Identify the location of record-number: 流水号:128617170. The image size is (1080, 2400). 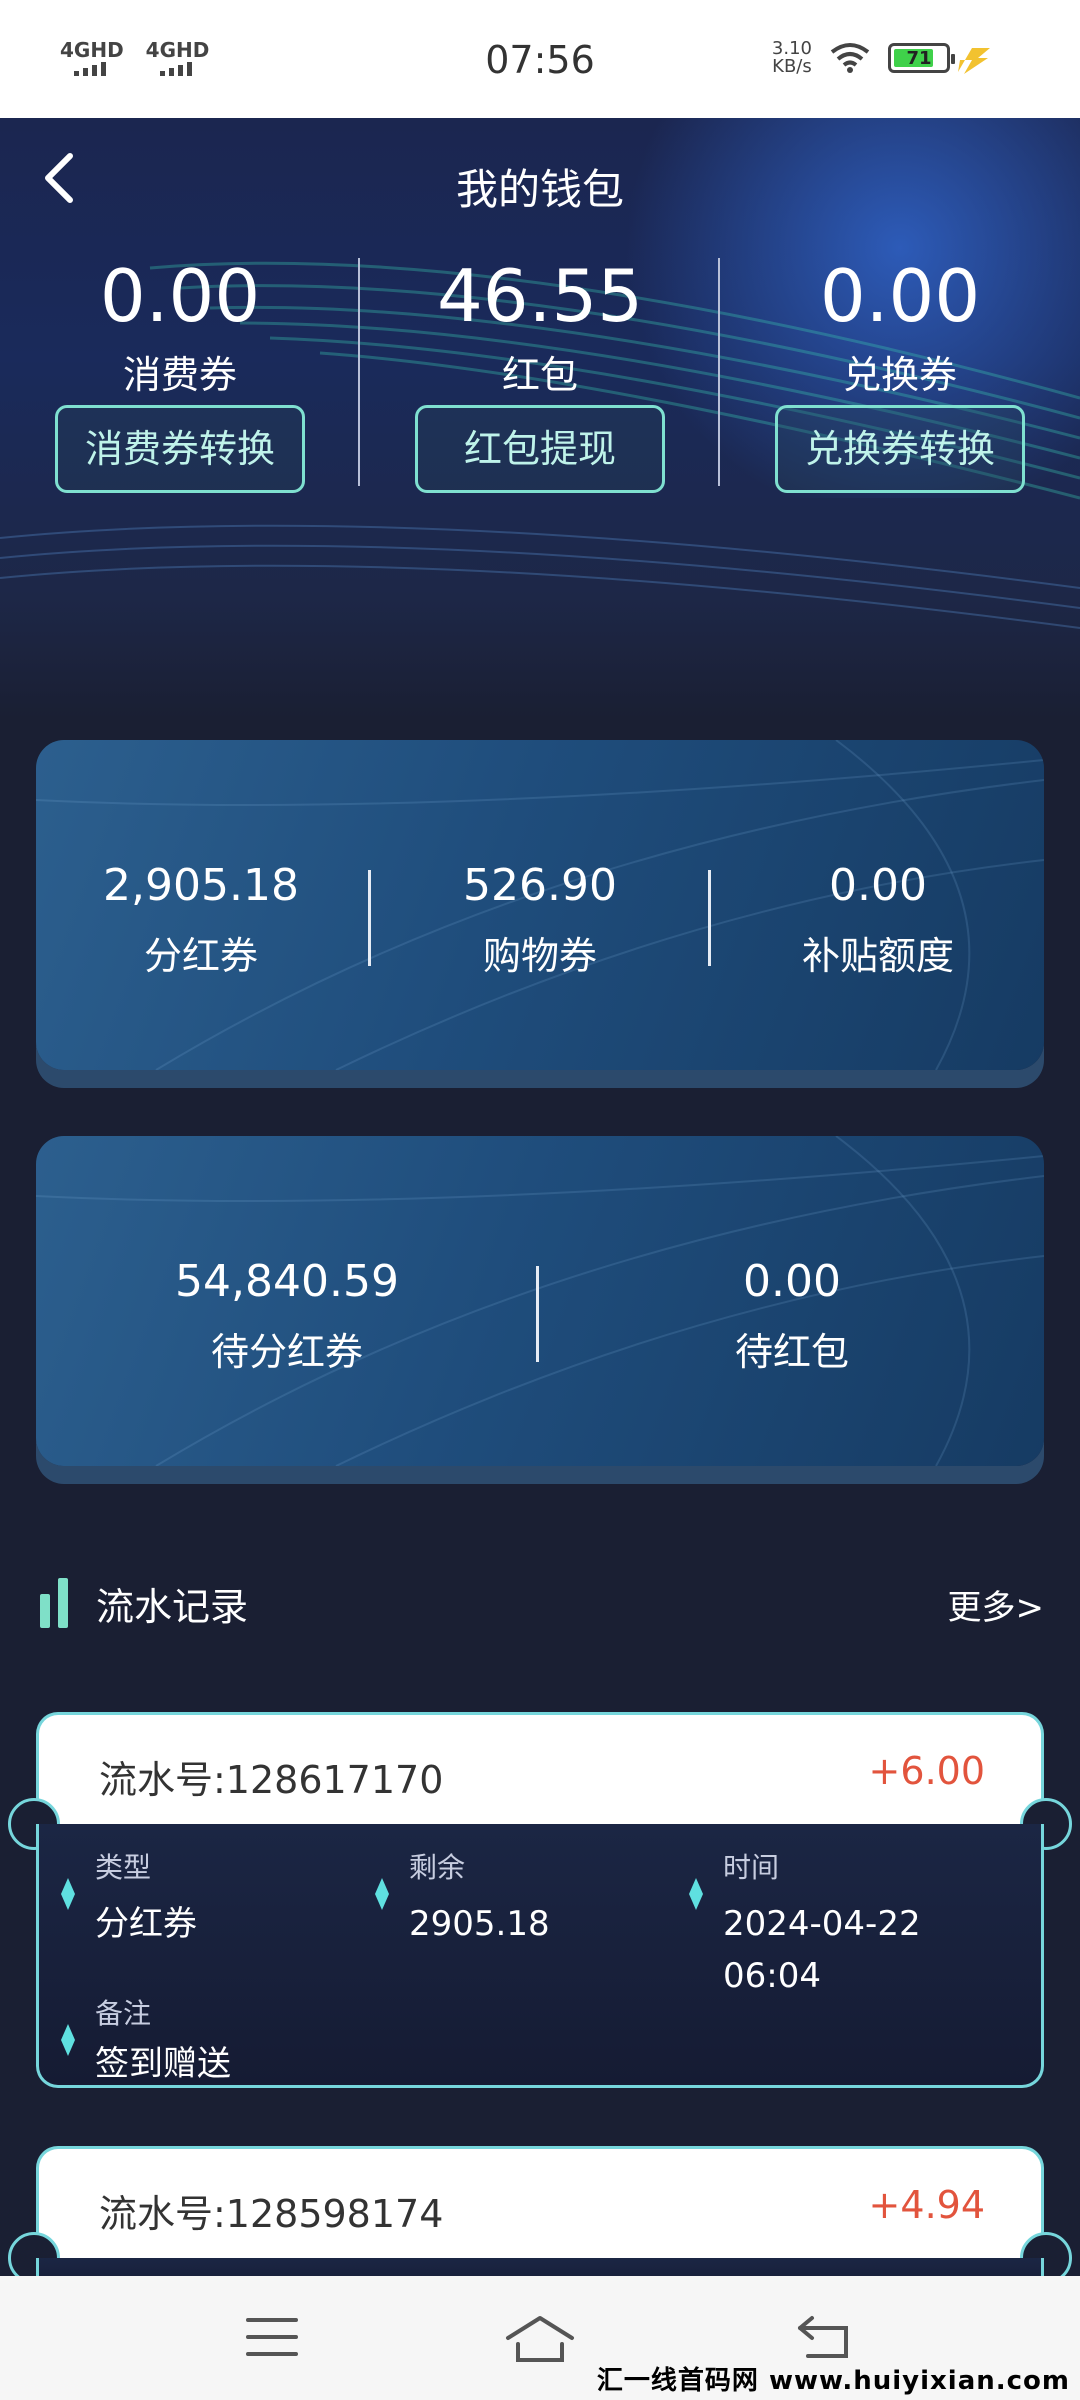
(271, 1780).